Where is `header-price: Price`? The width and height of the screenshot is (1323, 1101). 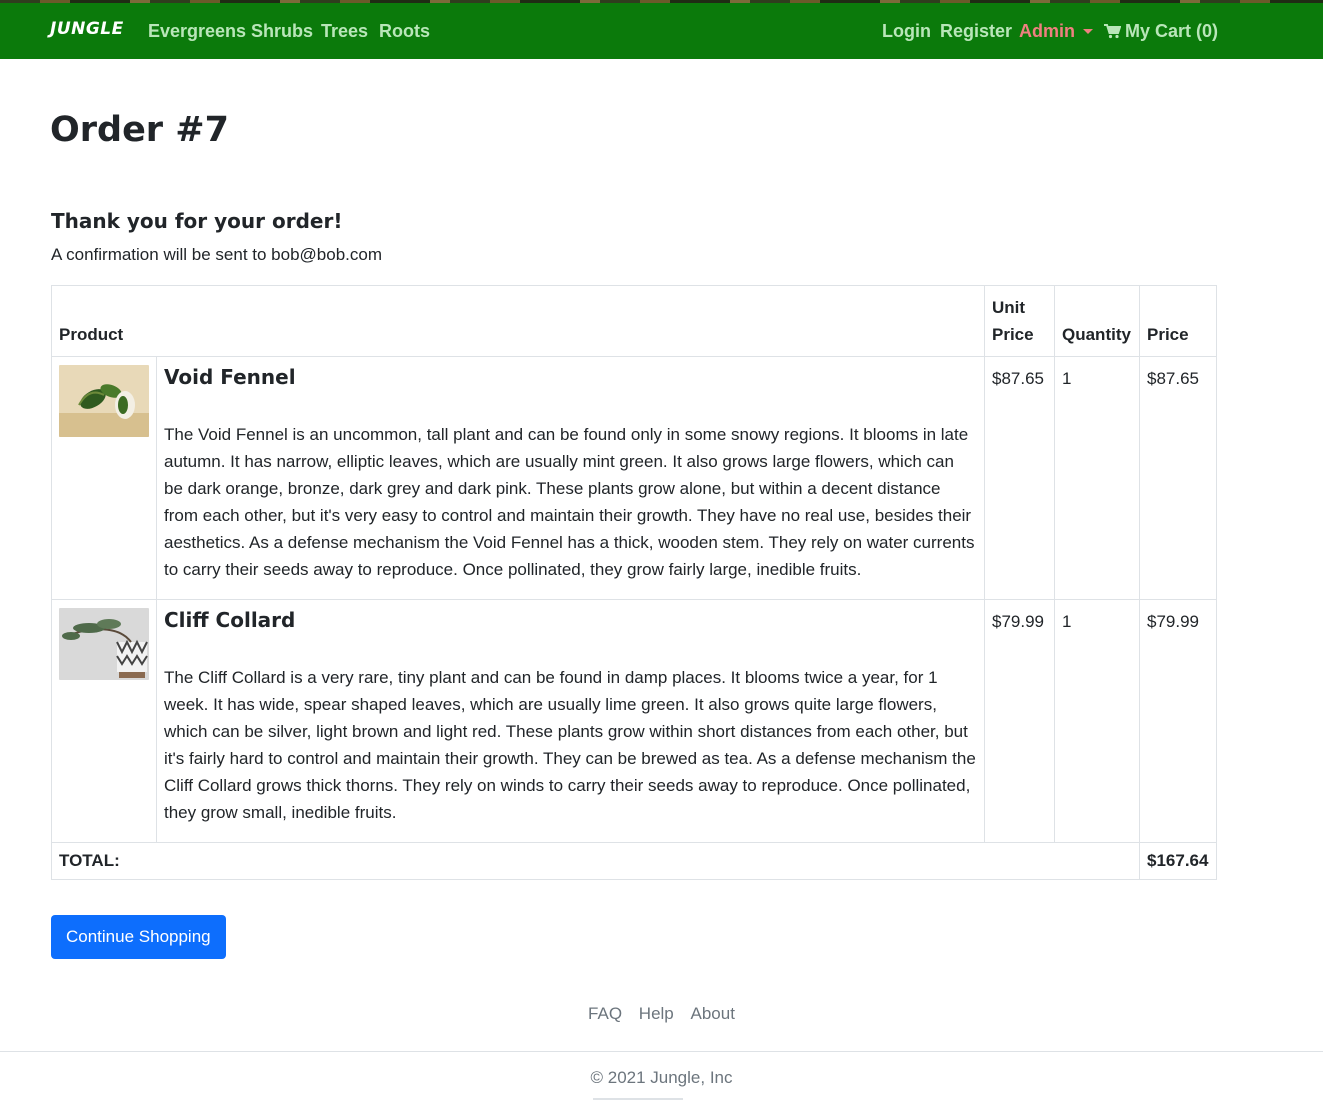
header-price: Price is located at coordinates (1178, 321).